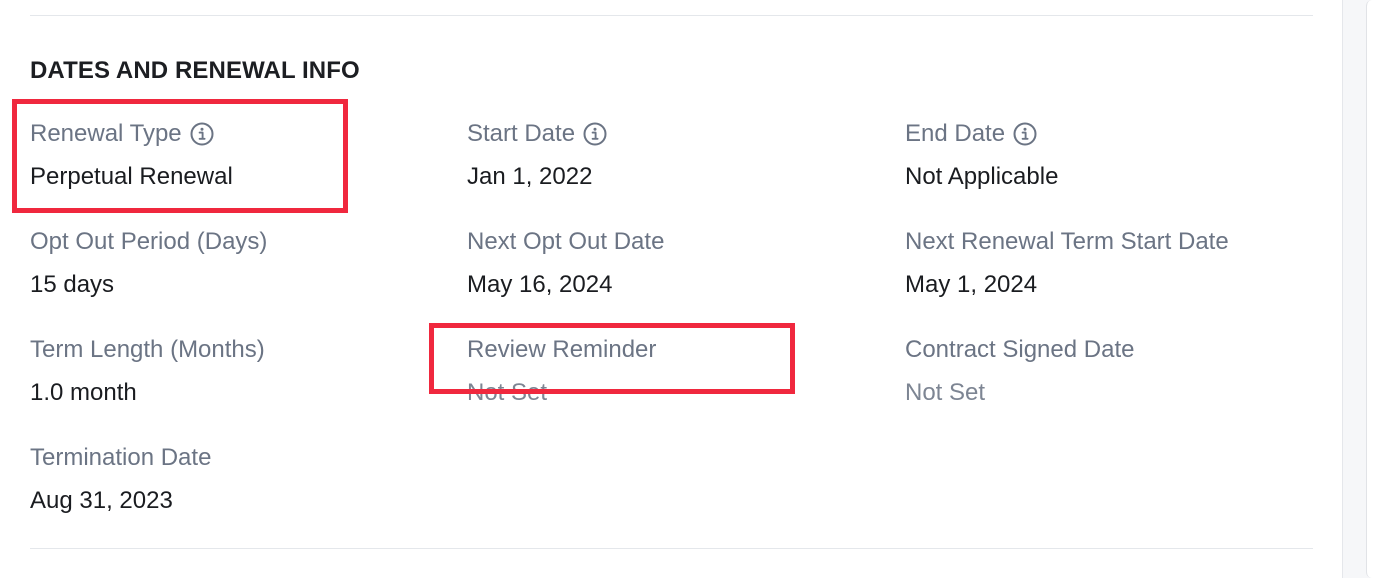 This screenshot has width=1376, height=578. What do you see at coordinates (562, 349) in the screenshot?
I see `review-reminder-label: Review Reminder` at bounding box center [562, 349].